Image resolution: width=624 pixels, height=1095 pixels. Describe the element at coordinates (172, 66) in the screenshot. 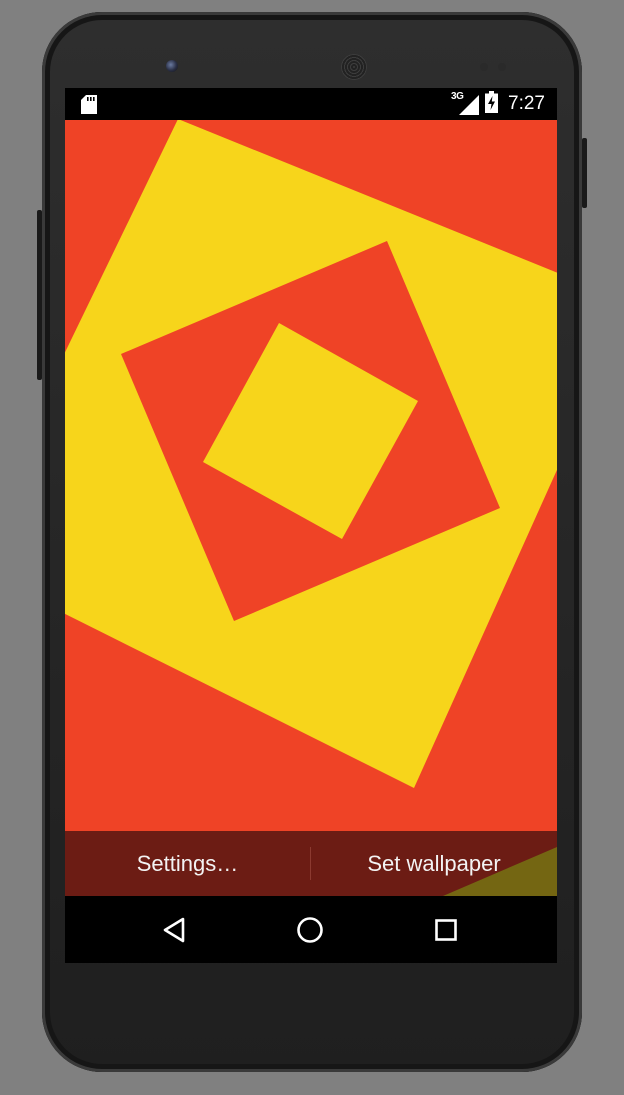

I see `front-camera` at that location.